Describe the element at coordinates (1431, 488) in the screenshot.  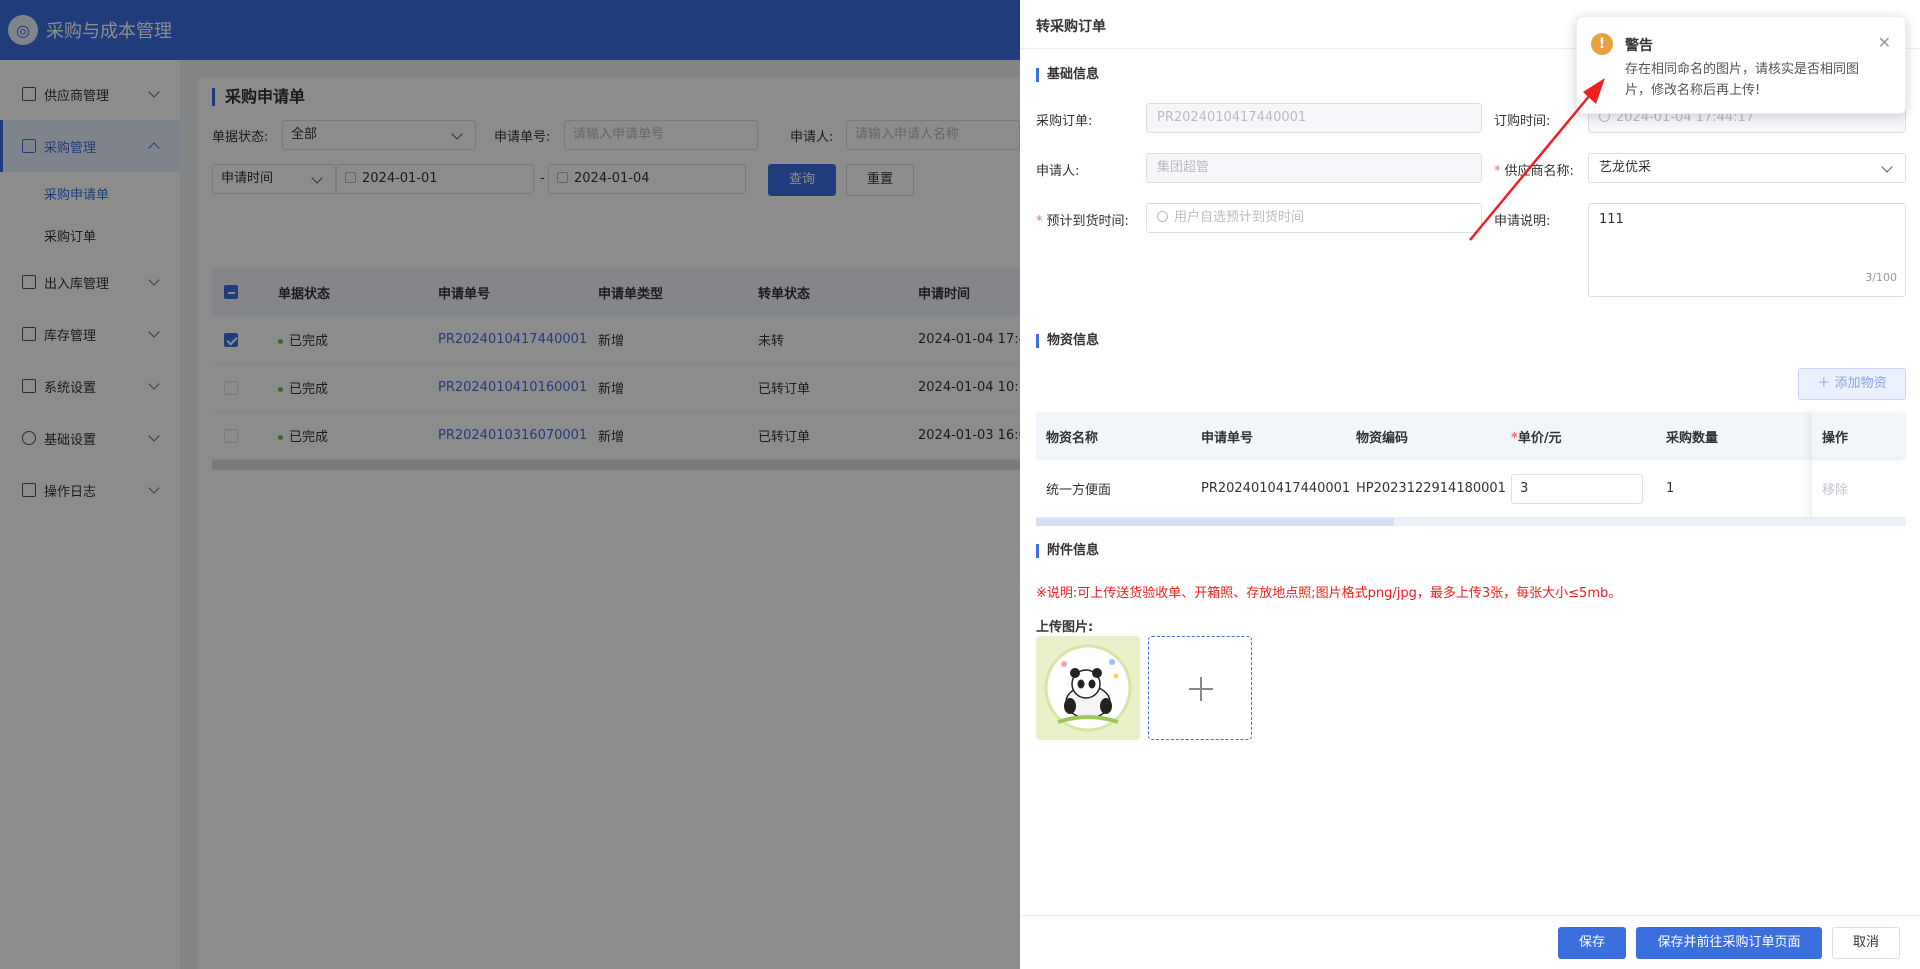
I see `material-code: HP2023122914180001` at that location.